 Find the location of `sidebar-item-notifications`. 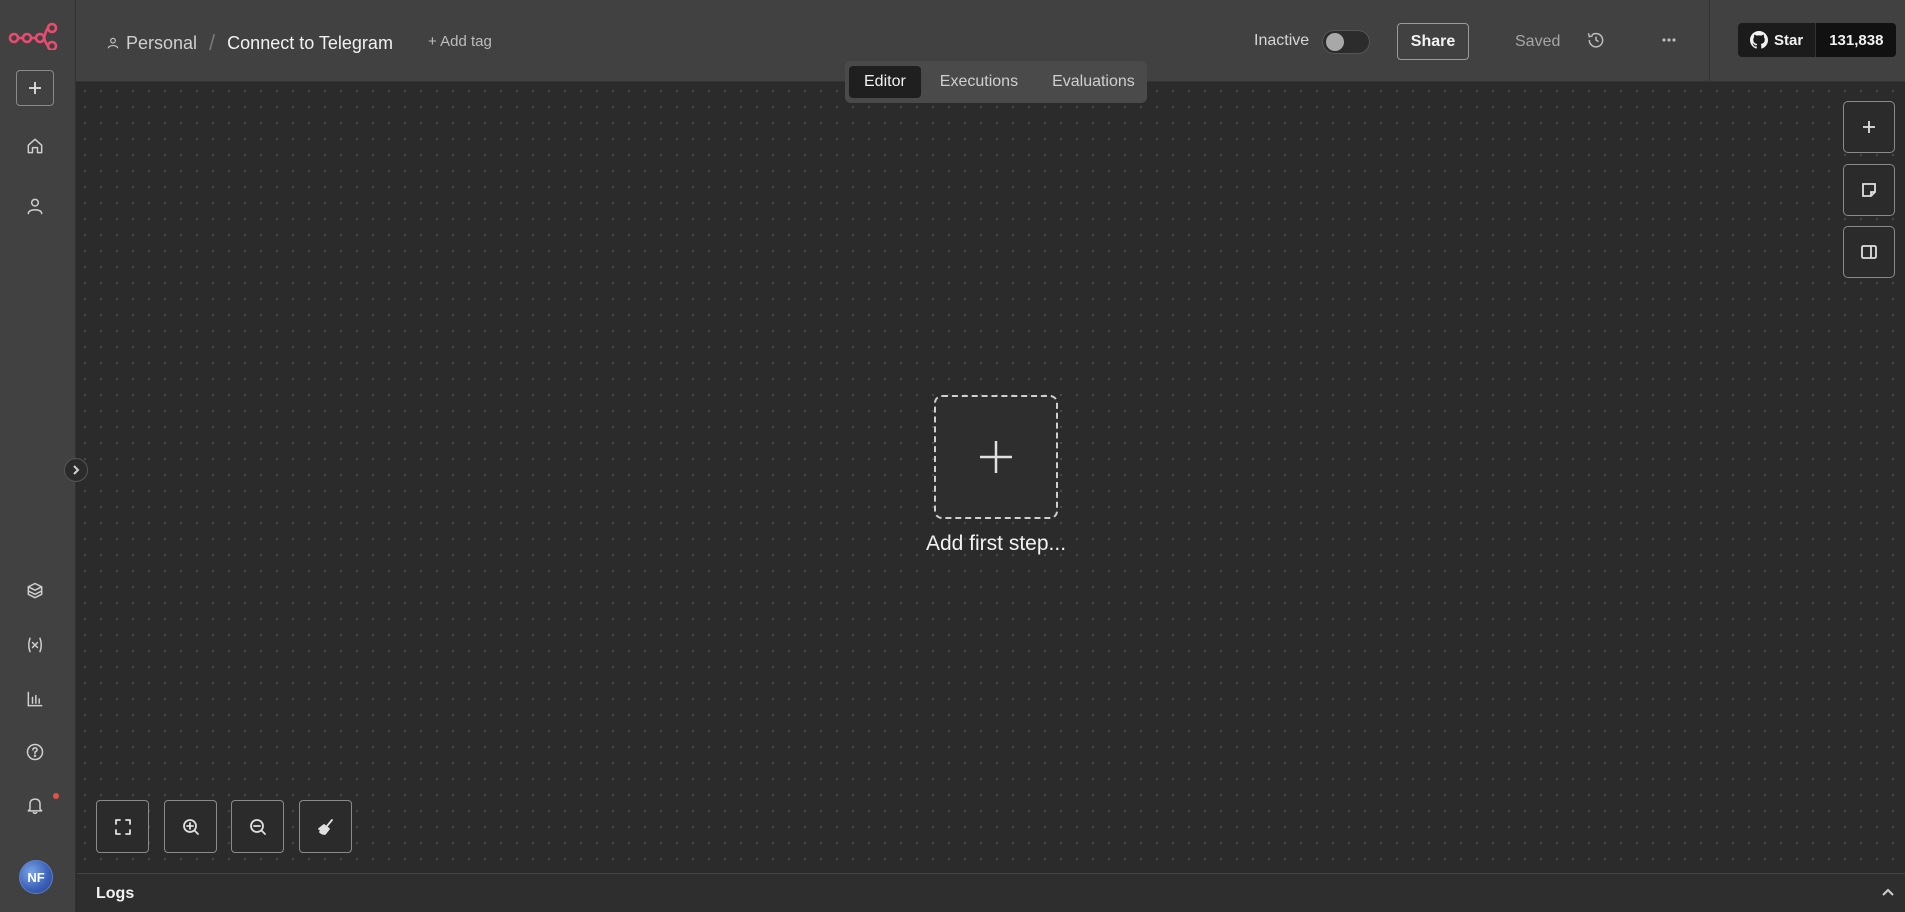

sidebar-item-notifications is located at coordinates (37, 805).